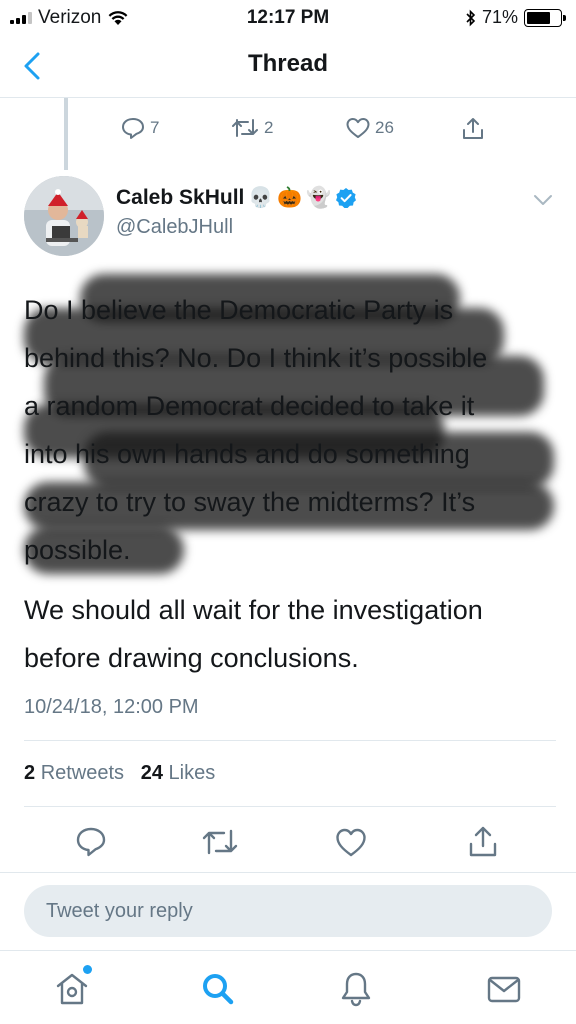 The width and height of the screenshot is (576, 1024). Describe the element at coordinates (269, 127) in the screenshot. I see `prev-retweet-count: 2` at that location.